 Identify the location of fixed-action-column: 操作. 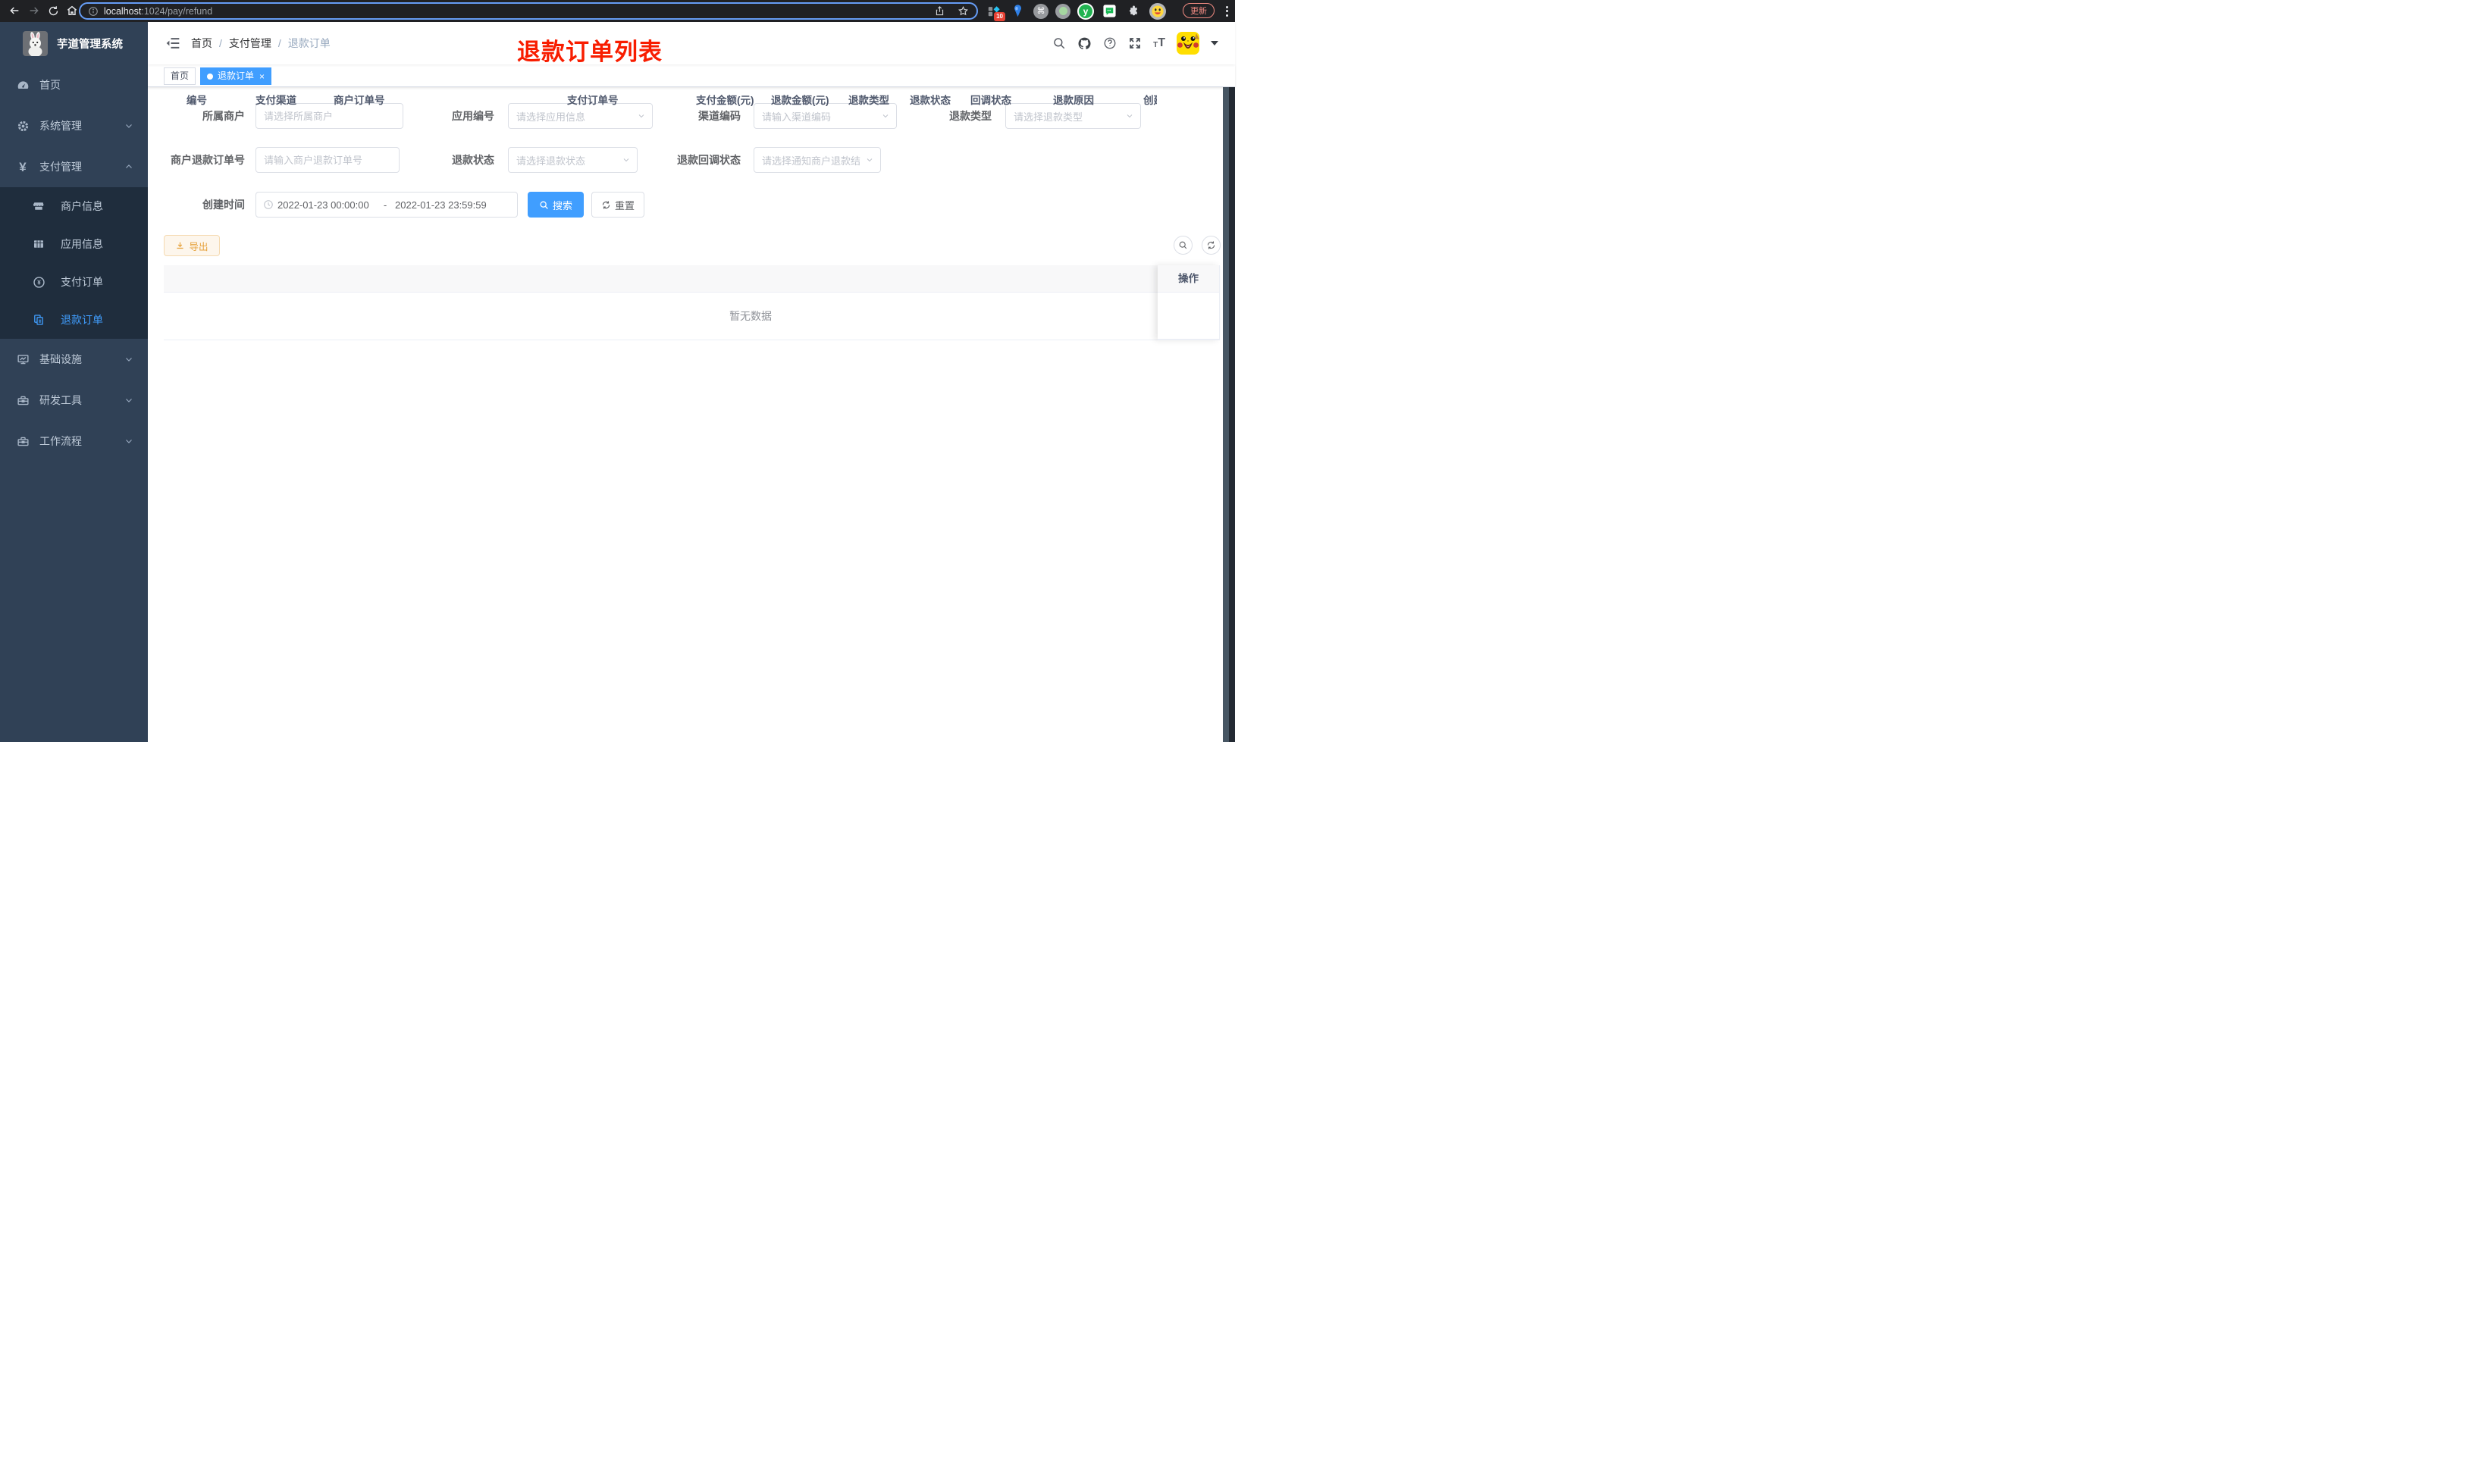
(1189, 302).